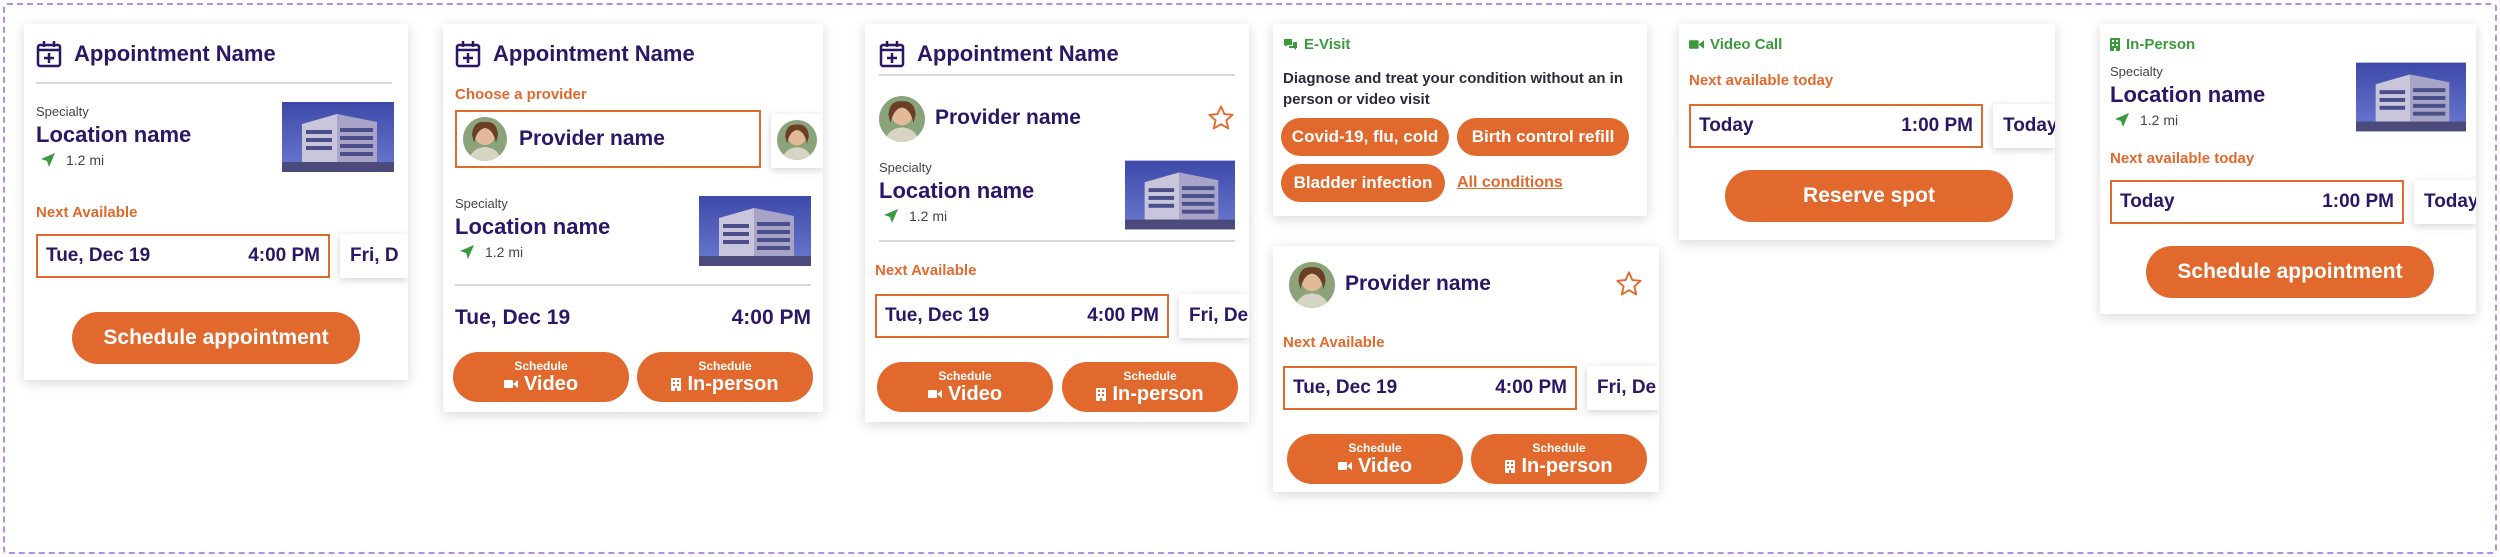 The image size is (2500, 557). I want to click on reserve-spot-button: Reserve spot, so click(1869, 196).